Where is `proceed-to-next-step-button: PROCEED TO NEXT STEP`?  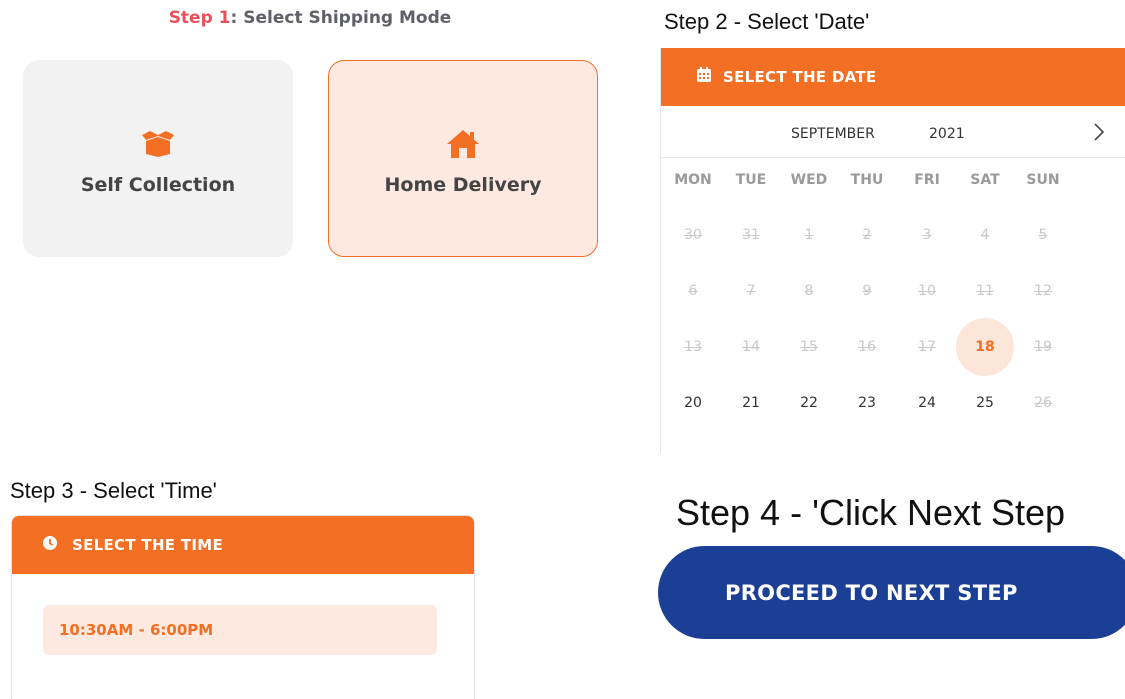 proceed-to-next-step-button: PROCEED TO NEXT STEP is located at coordinates (891, 592).